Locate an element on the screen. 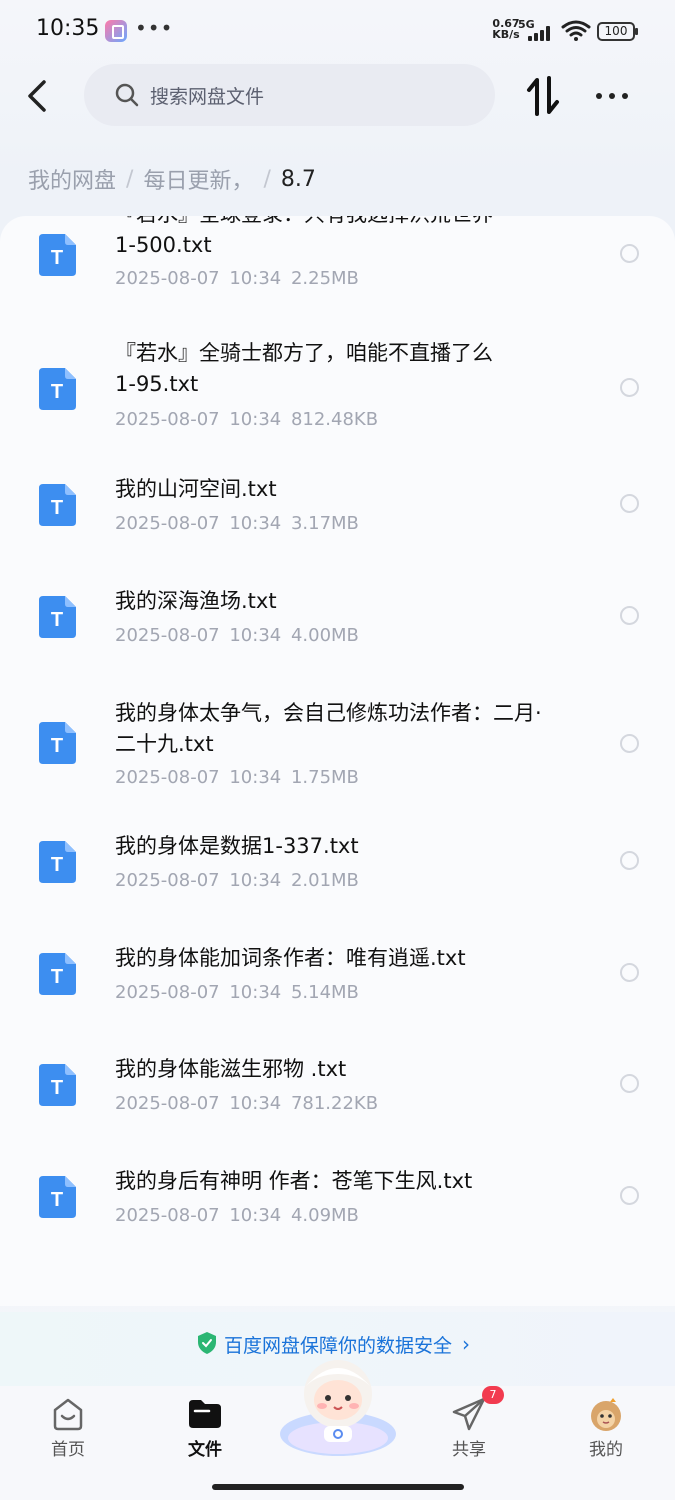  file-row: T 我的深海渔场.txt 2025-08-07 10:34 4.00MB is located at coordinates (337, 621).